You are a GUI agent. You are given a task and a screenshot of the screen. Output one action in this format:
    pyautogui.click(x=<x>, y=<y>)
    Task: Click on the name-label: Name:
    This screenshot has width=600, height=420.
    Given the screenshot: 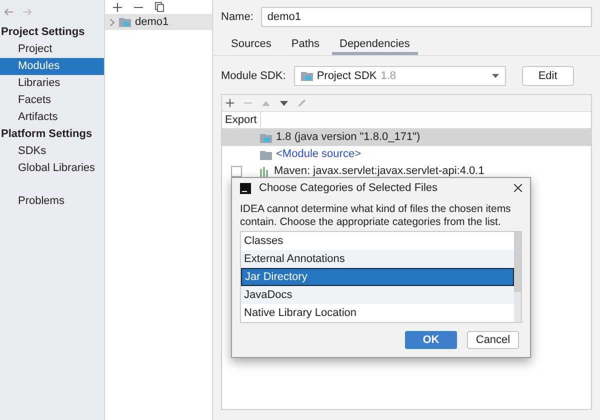 What is the action you would take?
    pyautogui.click(x=237, y=17)
    